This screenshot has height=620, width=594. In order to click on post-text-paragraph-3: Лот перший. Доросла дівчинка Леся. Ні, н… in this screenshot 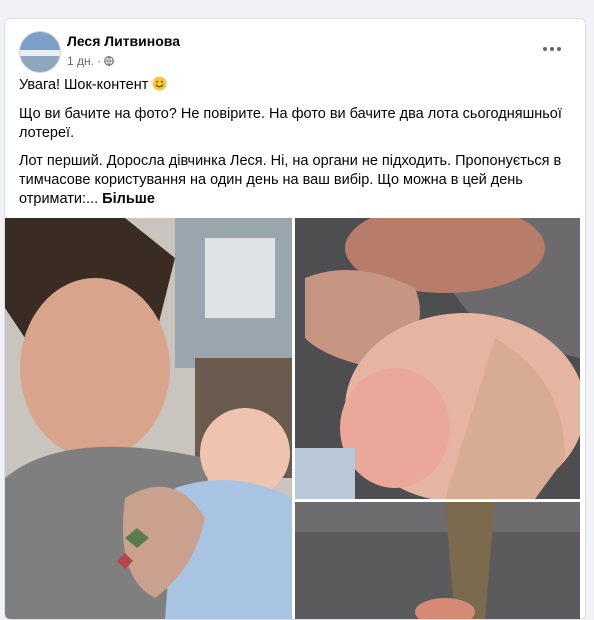, I will do `click(290, 180)`.